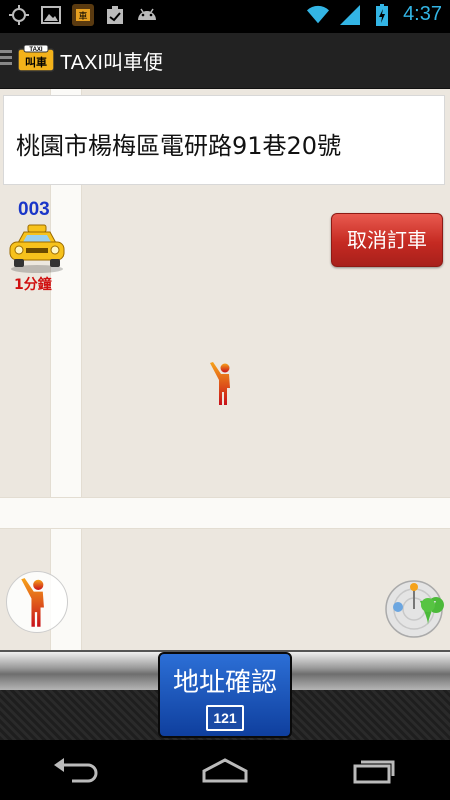 The image size is (450, 800). I want to click on home-button, so click(225, 770).